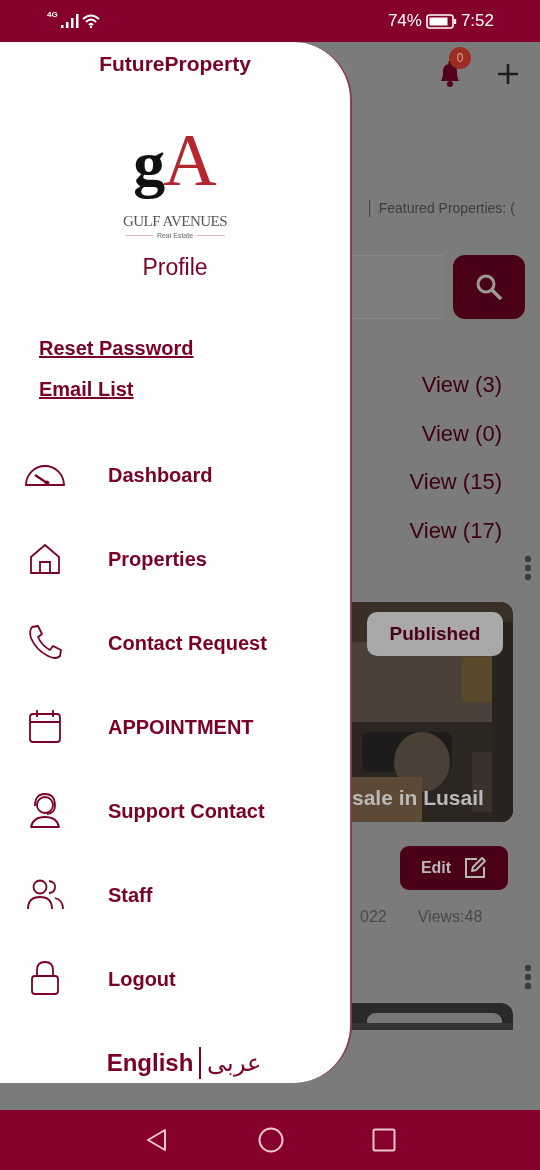 Image resolution: width=540 pixels, height=1170 pixels. Describe the element at coordinates (175, 811) in the screenshot. I see `menu-item: Support Contact` at that location.